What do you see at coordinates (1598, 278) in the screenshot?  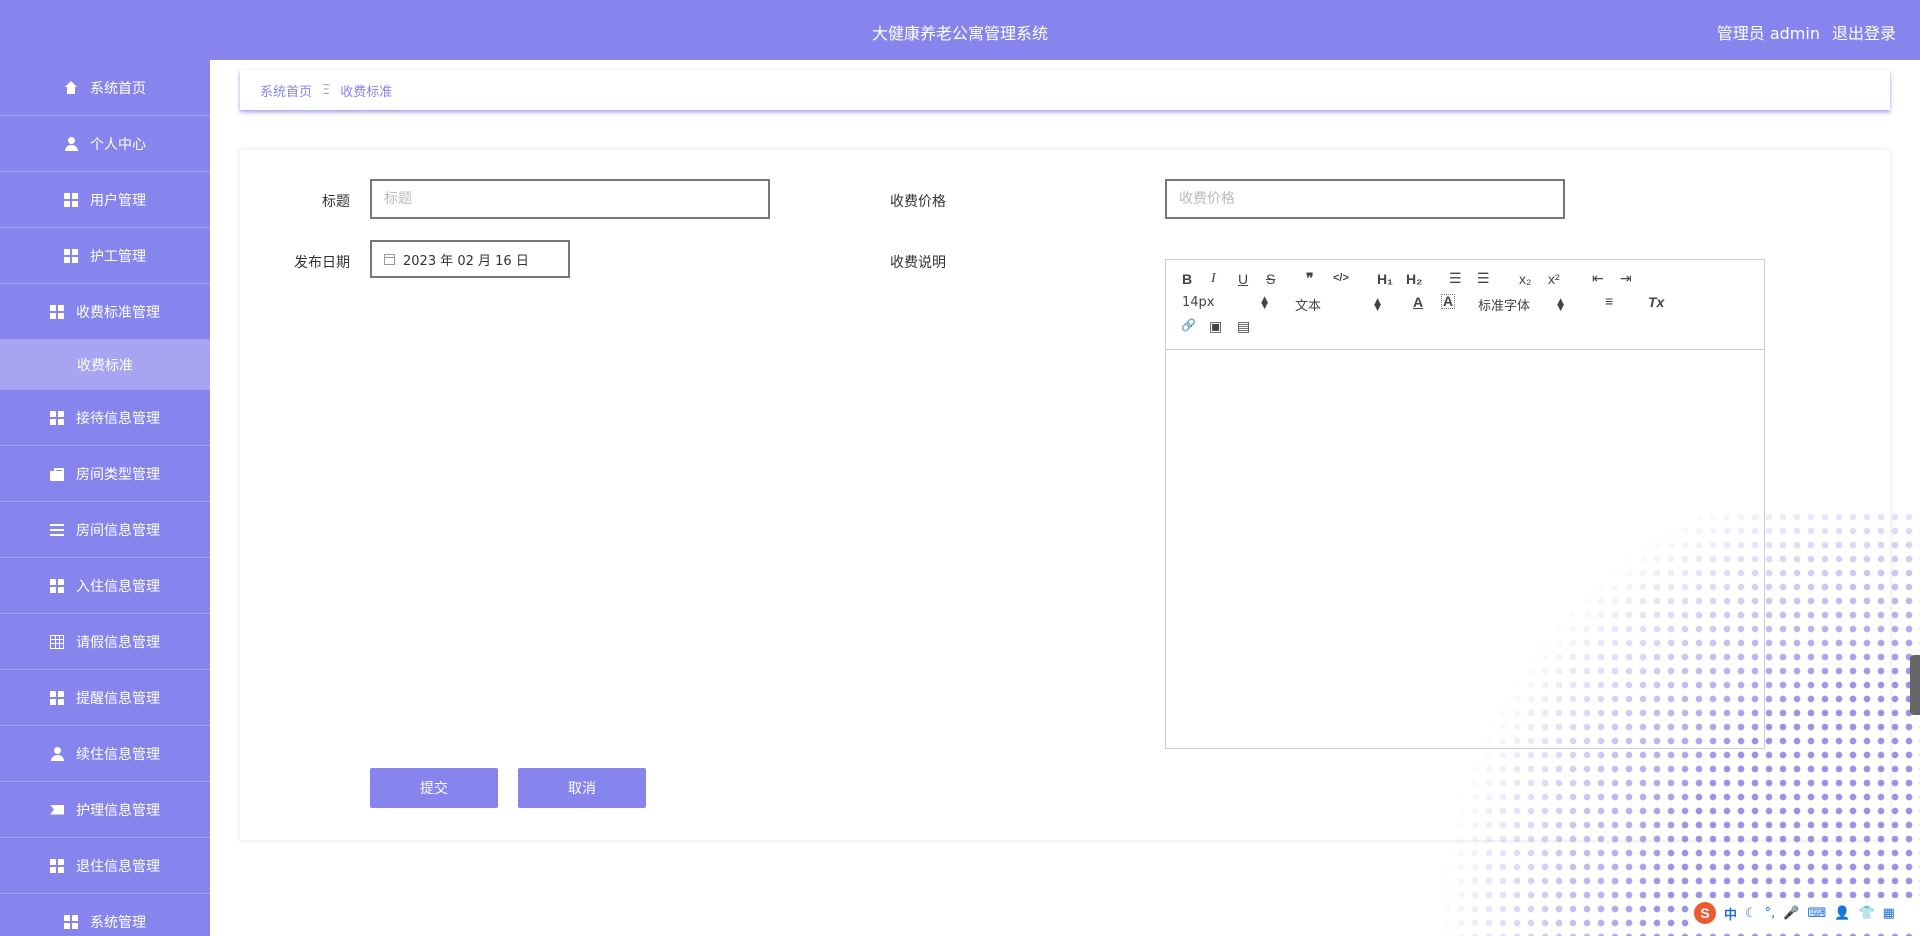 I see `outdent-icon: ⇤` at bounding box center [1598, 278].